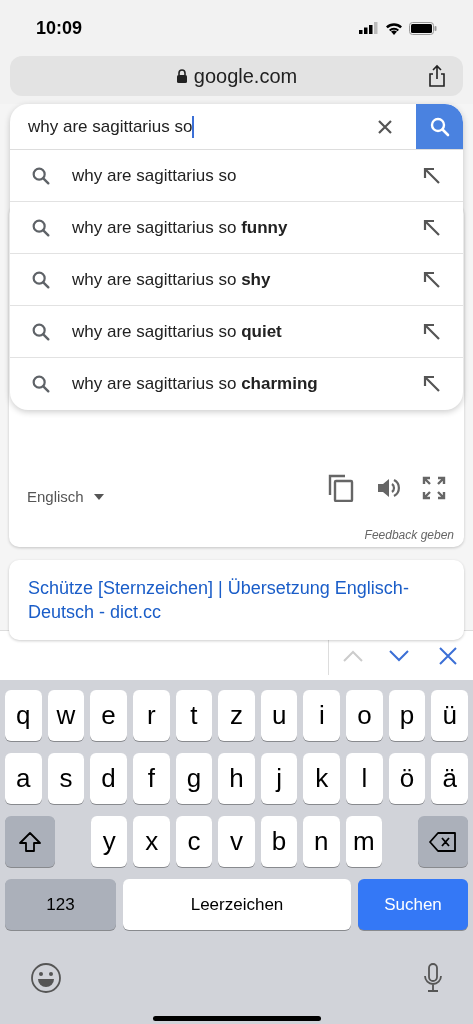 The width and height of the screenshot is (473, 1024). I want to click on language-select: Englisch, so click(55, 497).